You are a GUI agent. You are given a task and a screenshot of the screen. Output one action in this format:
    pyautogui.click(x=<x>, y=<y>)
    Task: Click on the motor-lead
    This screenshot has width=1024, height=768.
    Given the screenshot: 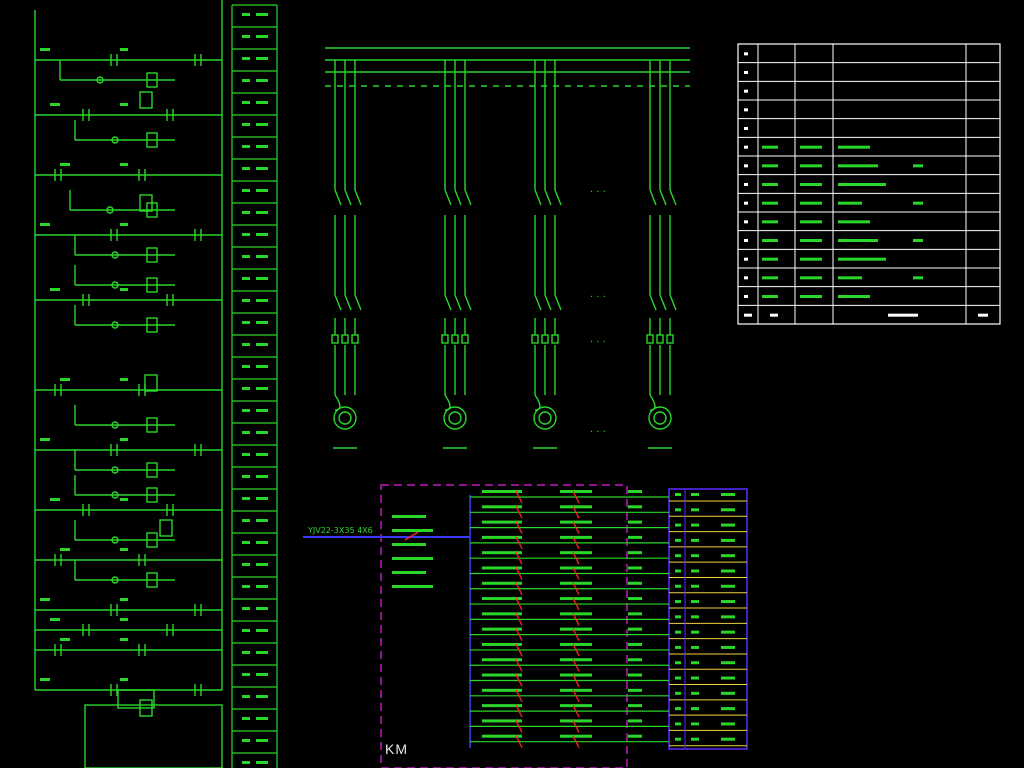 What is the action you would take?
    pyautogui.click(x=652, y=402)
    